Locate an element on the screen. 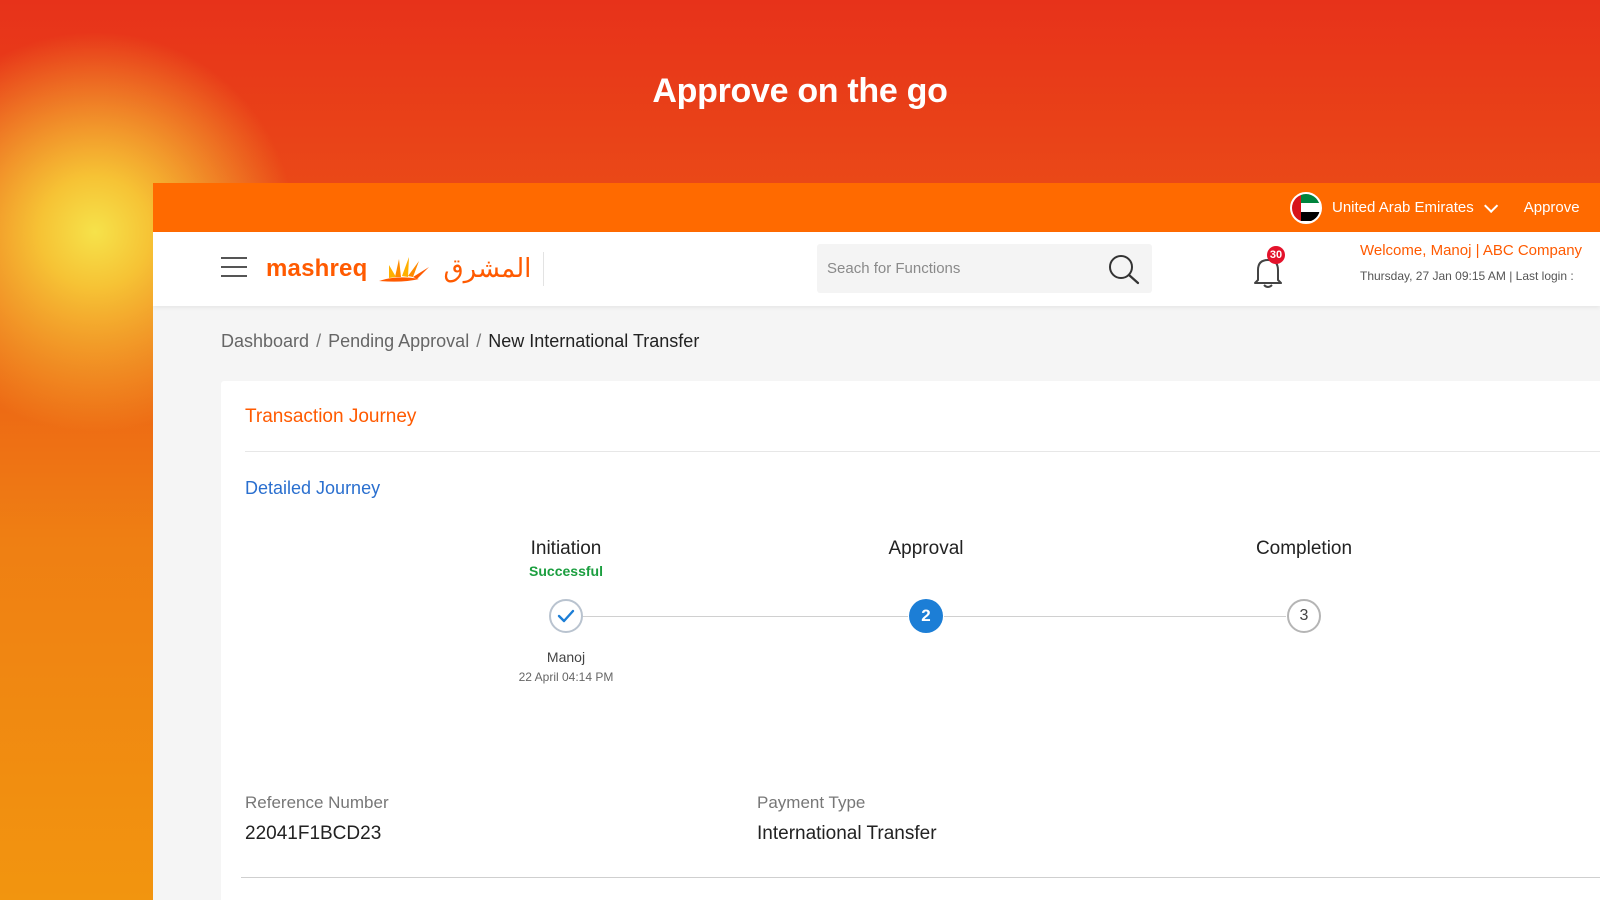 The height and width of the screenshot is (900, 1600). breadcrumb-pending-approval: Pending Approval is located at coordinates (398, 341).